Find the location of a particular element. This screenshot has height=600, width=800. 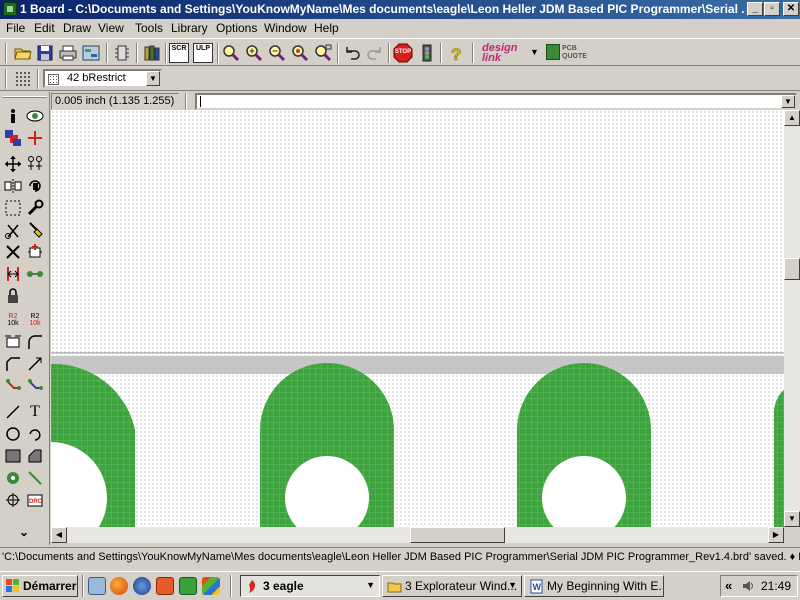

schematic-switch-icon is located at coordinates (122, 53).